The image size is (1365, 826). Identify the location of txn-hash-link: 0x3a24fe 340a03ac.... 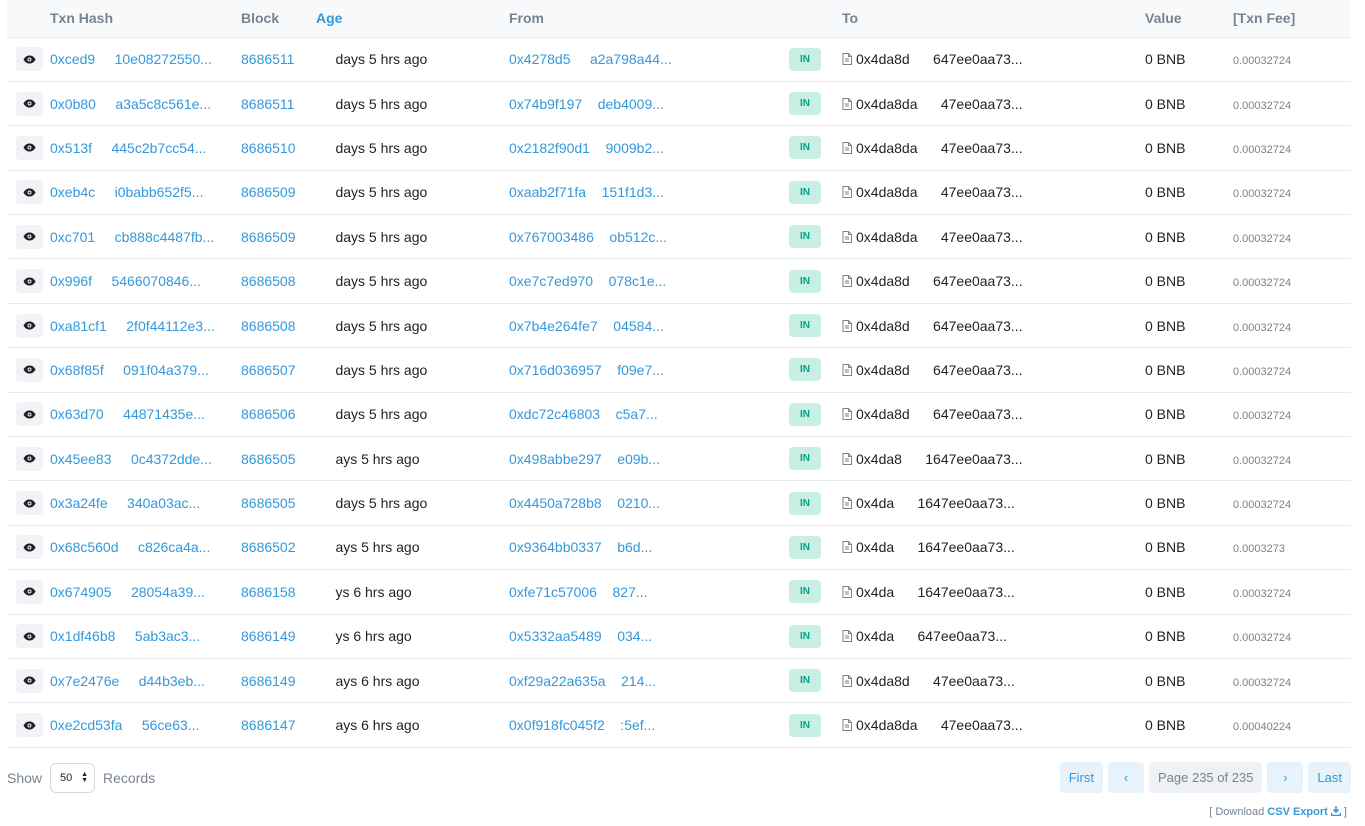
(125, 503).